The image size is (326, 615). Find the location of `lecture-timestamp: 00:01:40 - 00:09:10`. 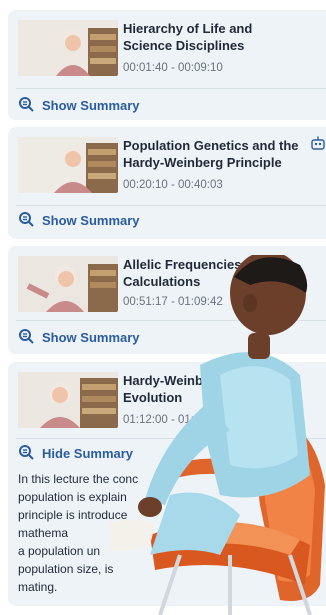

lecture-timestamp: 00:01:40 - 00:09:10 is located at coordinates (173, 68).